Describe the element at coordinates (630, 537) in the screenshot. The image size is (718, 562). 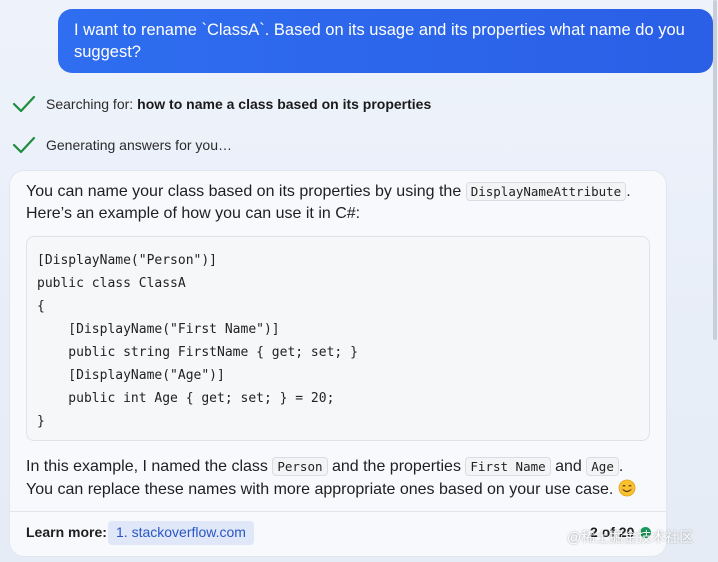
I see `watermark: @稀土掘金技术社区` at that location.